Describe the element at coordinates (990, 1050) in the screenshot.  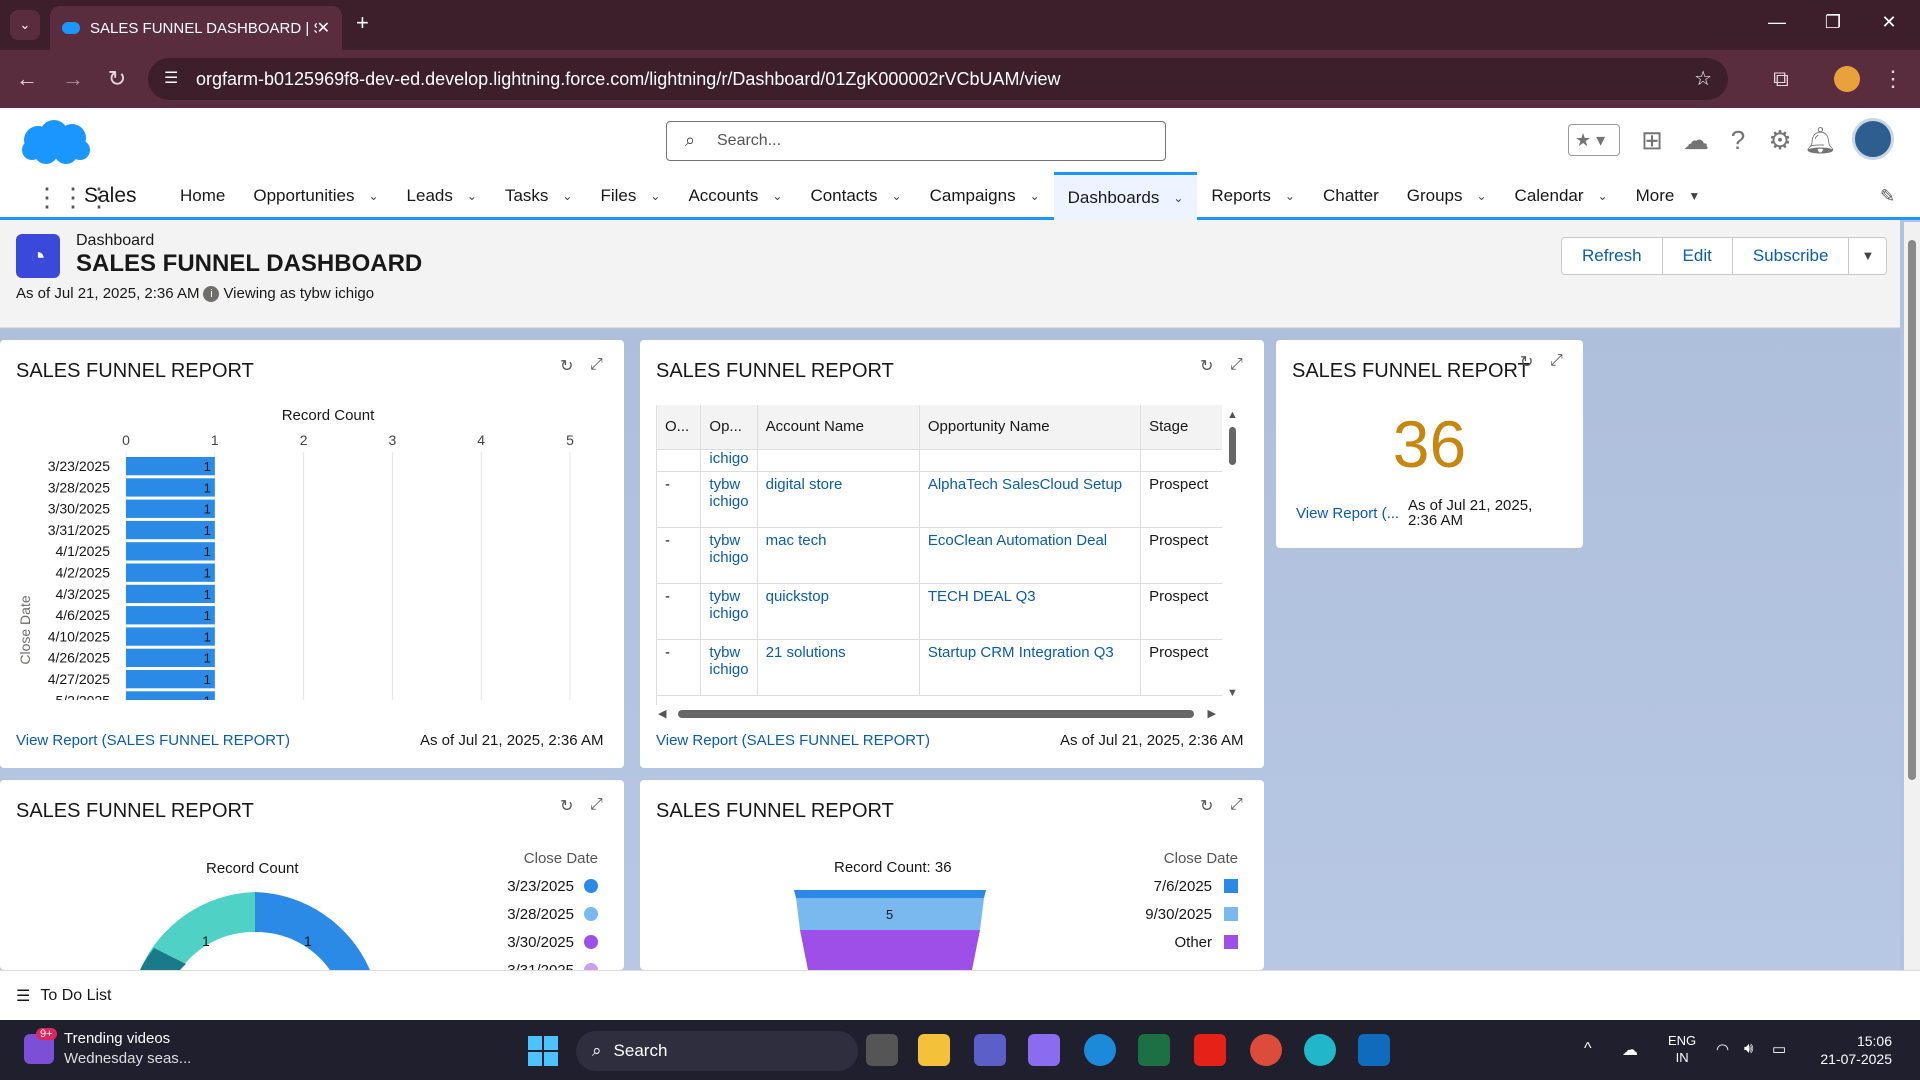
I see `teams-icon` at that location.